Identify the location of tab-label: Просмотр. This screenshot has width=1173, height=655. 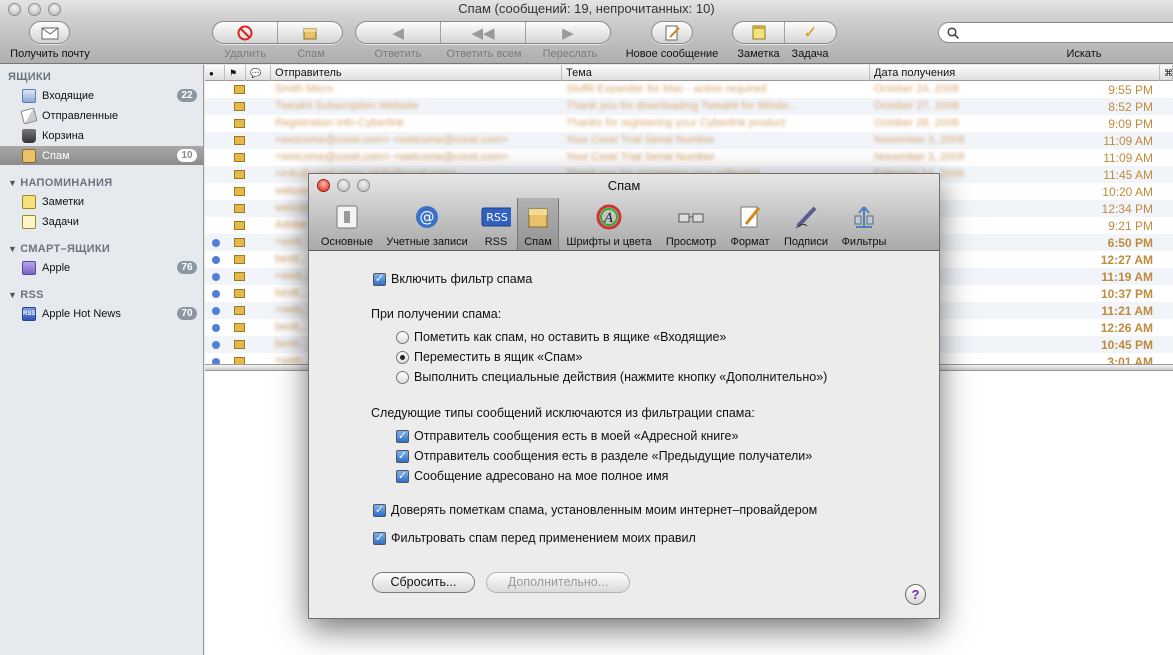
(691, 242).